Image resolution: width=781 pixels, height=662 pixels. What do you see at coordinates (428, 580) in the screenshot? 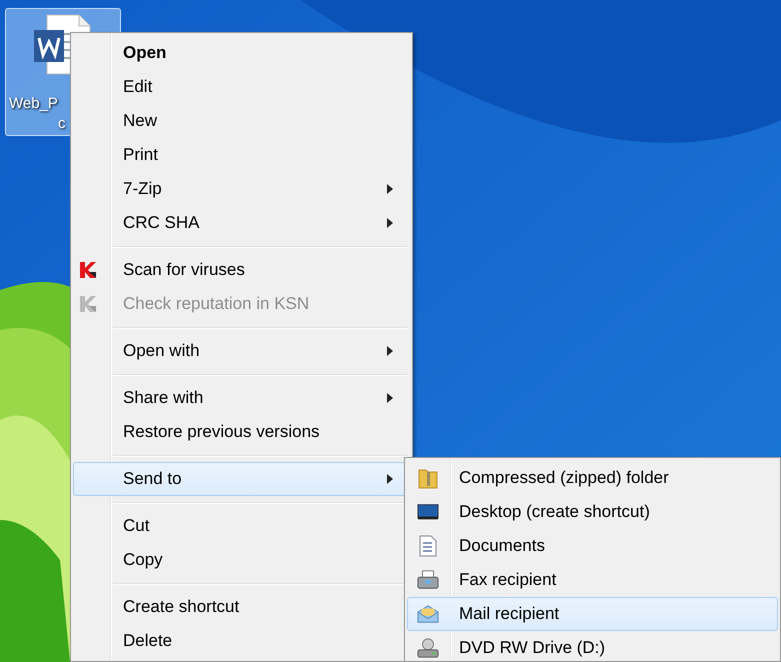
I see `fax-machine-icon` at bounding box center [428, 580].